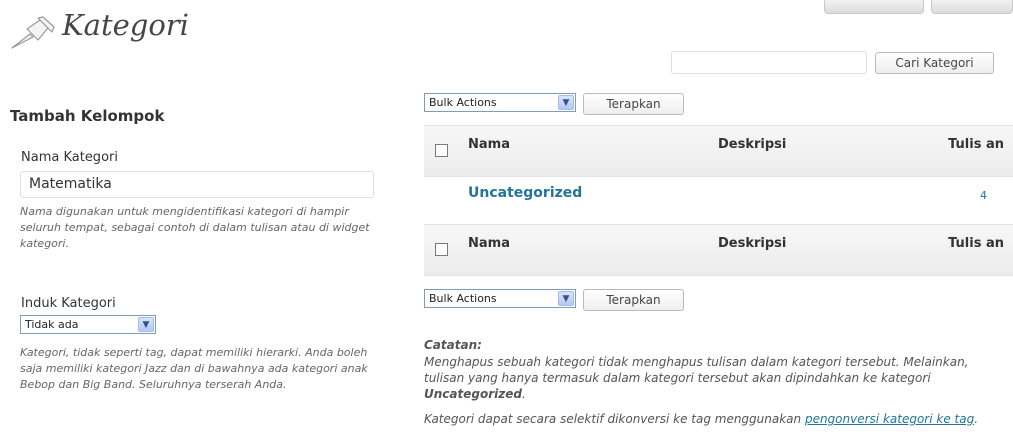 The height and width of the screenshot is (447, 1013). Describe the element at coordinates (976, 244) in the screenshot. I see `column-count-footer: Tulis an` at that location.